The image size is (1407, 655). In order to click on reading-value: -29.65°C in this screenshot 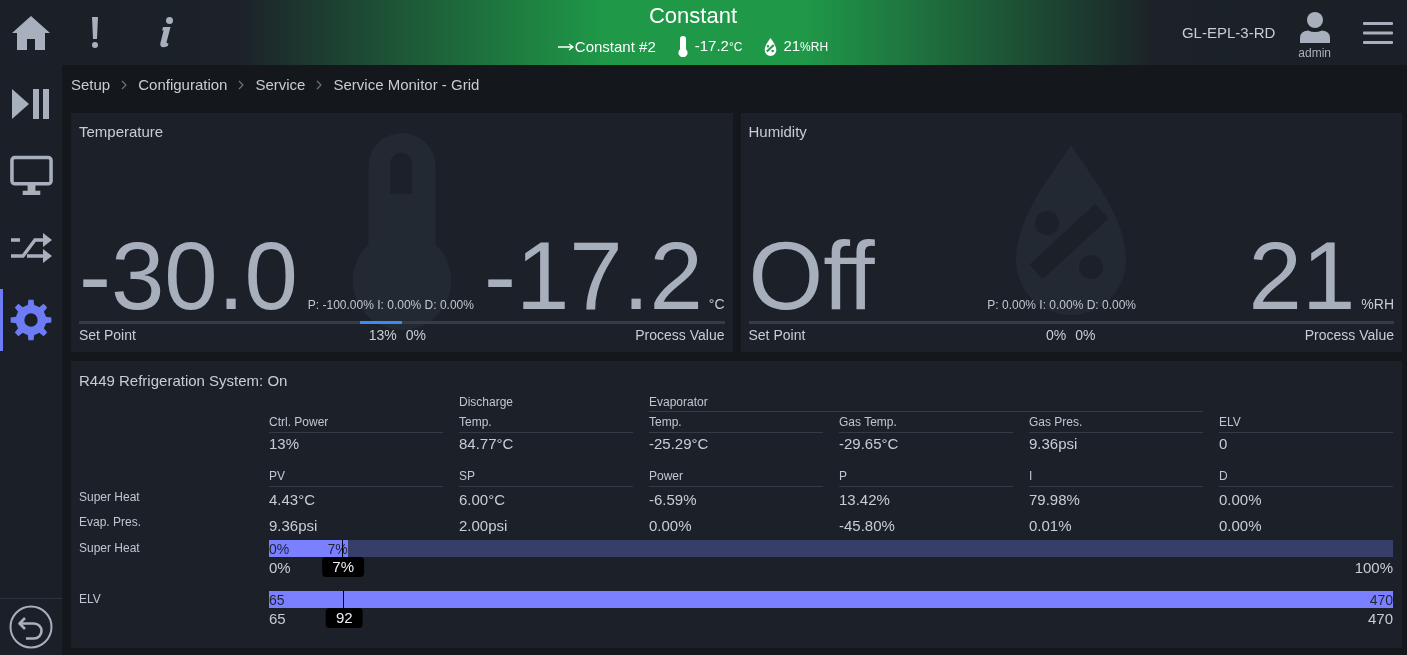, I will do `click(869, 443)`.